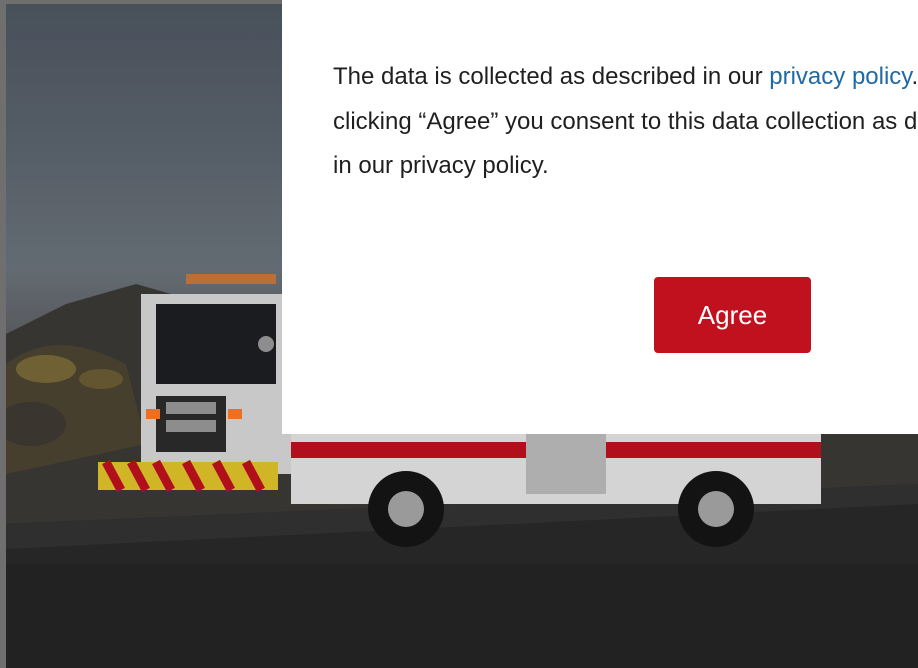  Describe the element at coordinates (840, 76) in the screenshot. I see `privacy-policy-link: privacy policy` at that location.